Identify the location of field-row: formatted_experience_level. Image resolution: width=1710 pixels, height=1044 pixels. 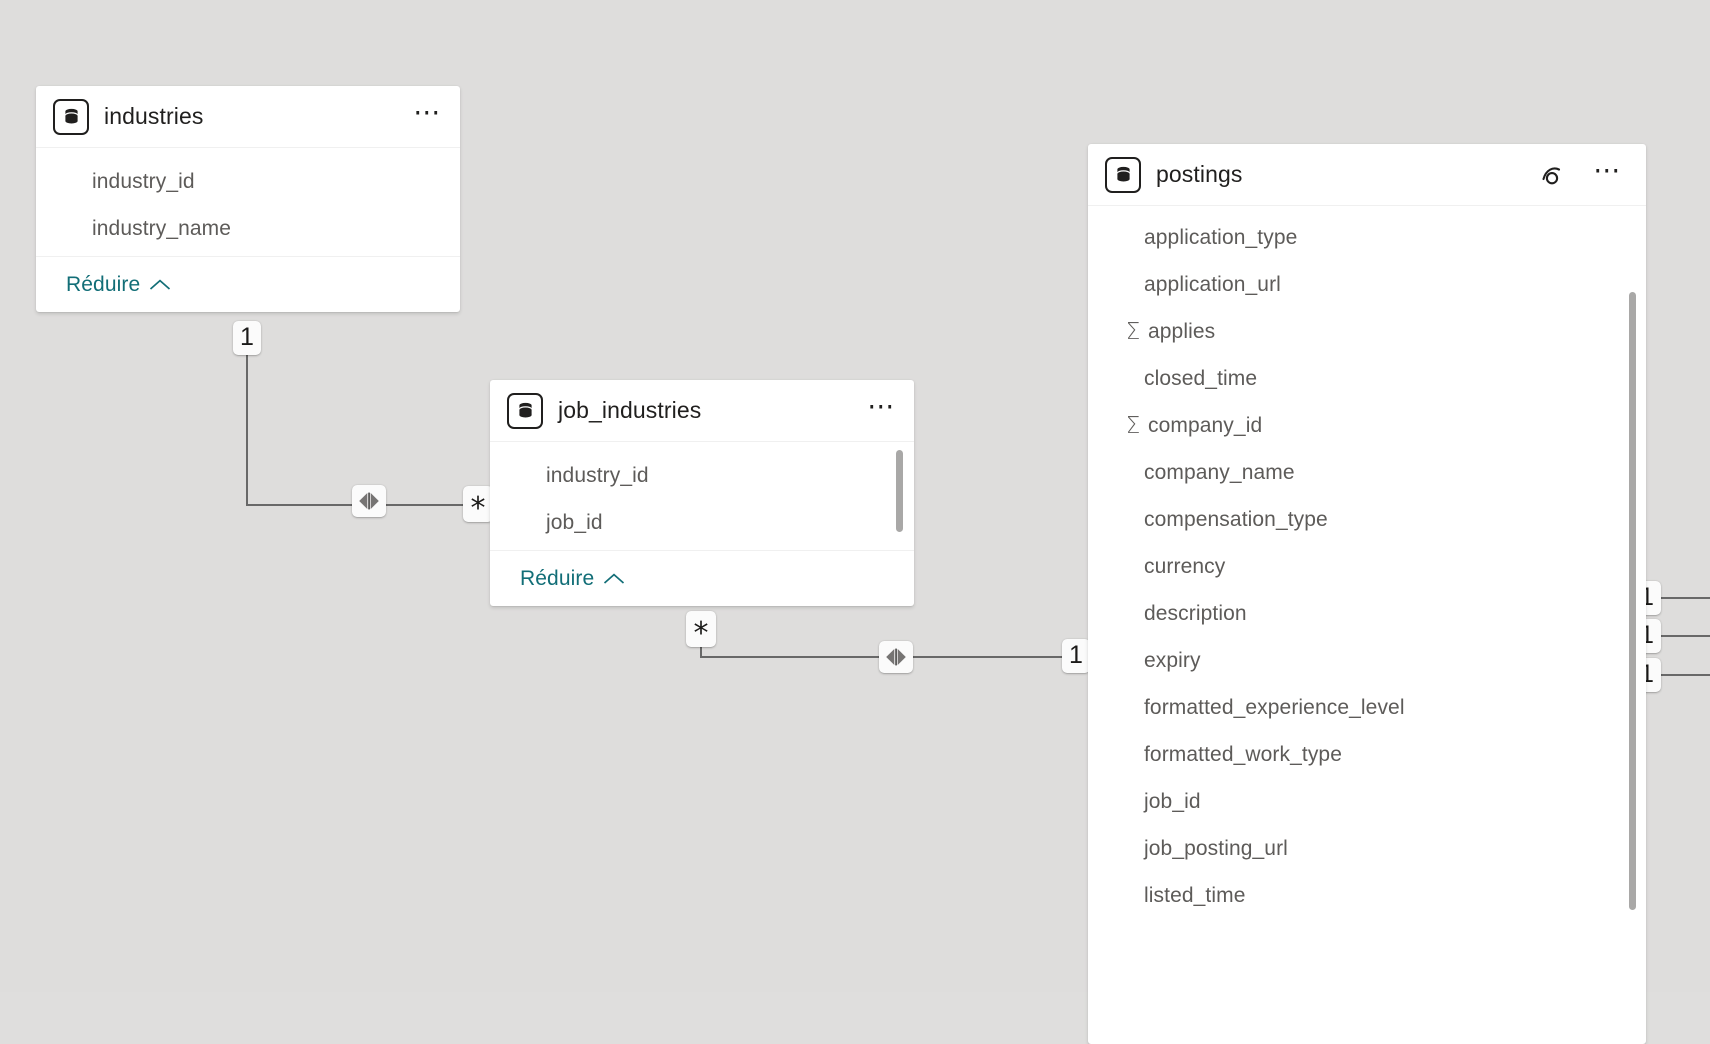
(1367, 707).